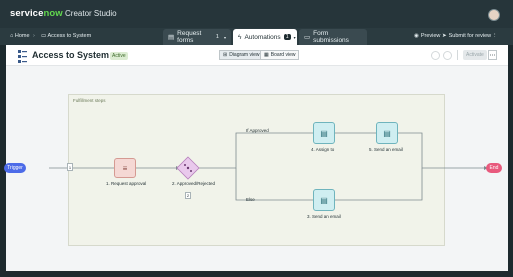 Image resolution: width=513 pixels, height=277 pixels. What do you see at coordinates (416, 36) in the screenshot?
I see `eye-icon: ◉` at bounding box center [416, 36].